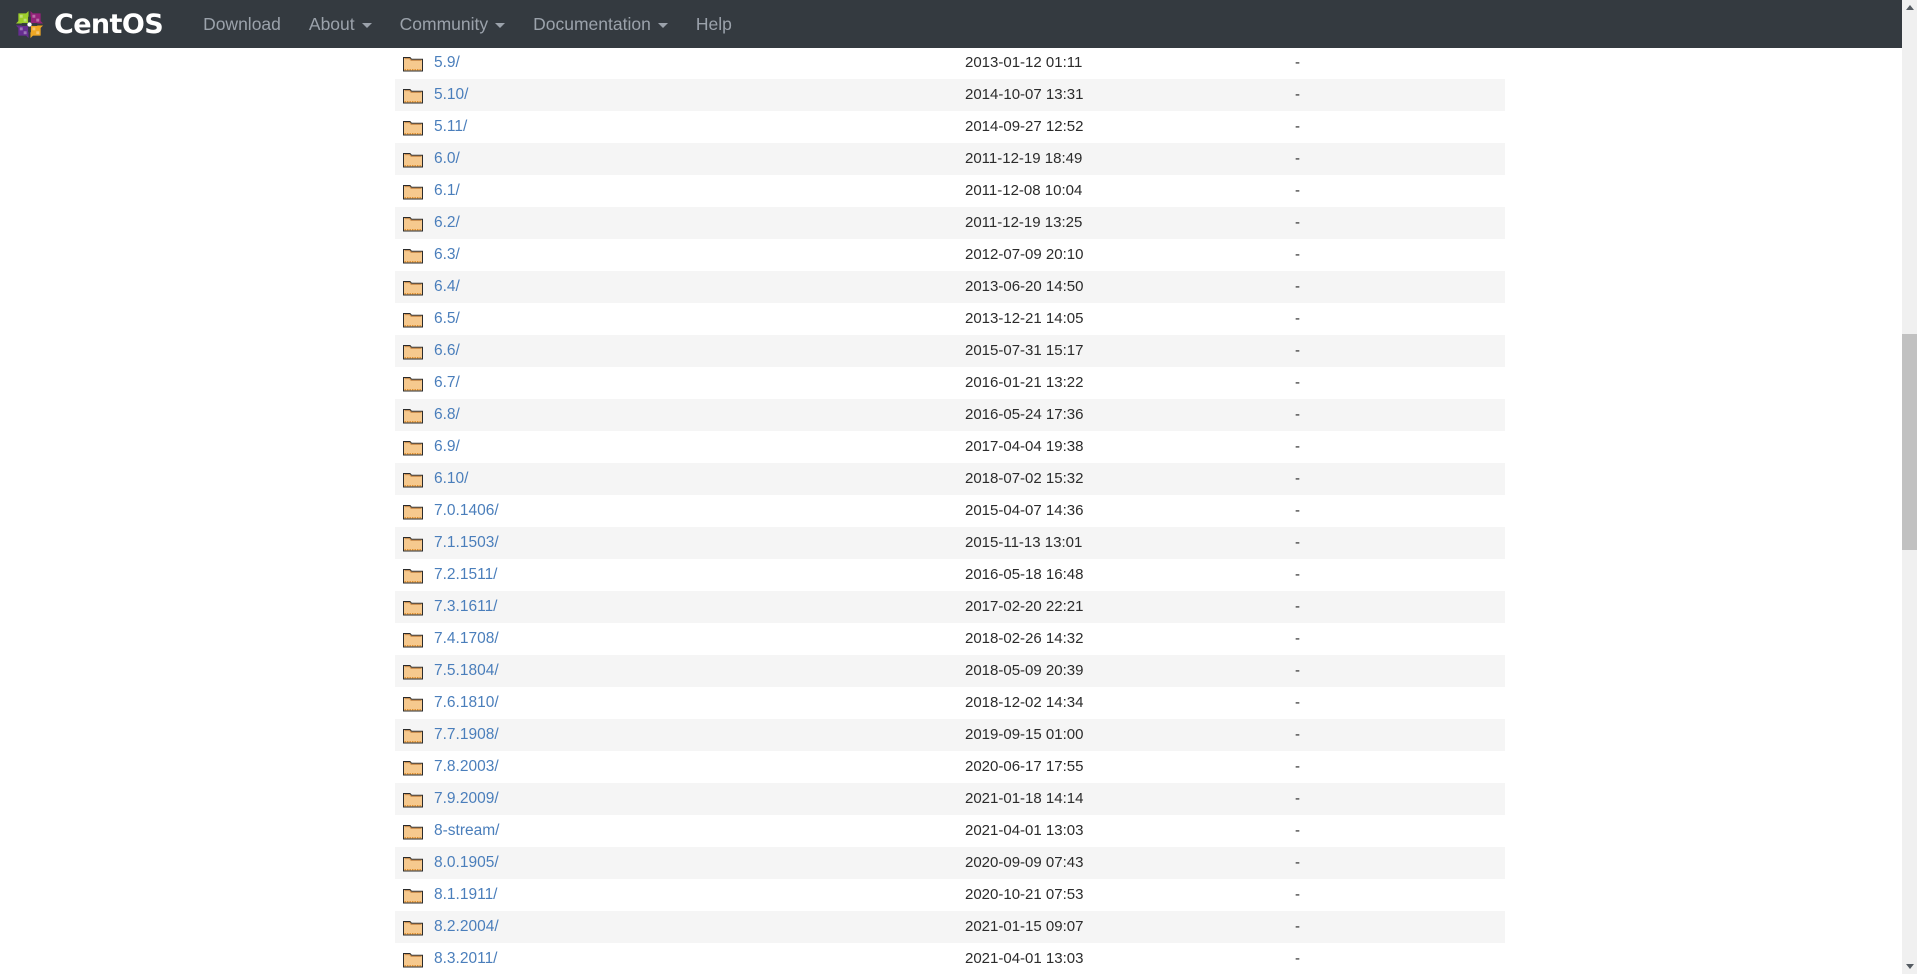  I want to click on directory-name-cell: 5.11/, so click(680, 127).